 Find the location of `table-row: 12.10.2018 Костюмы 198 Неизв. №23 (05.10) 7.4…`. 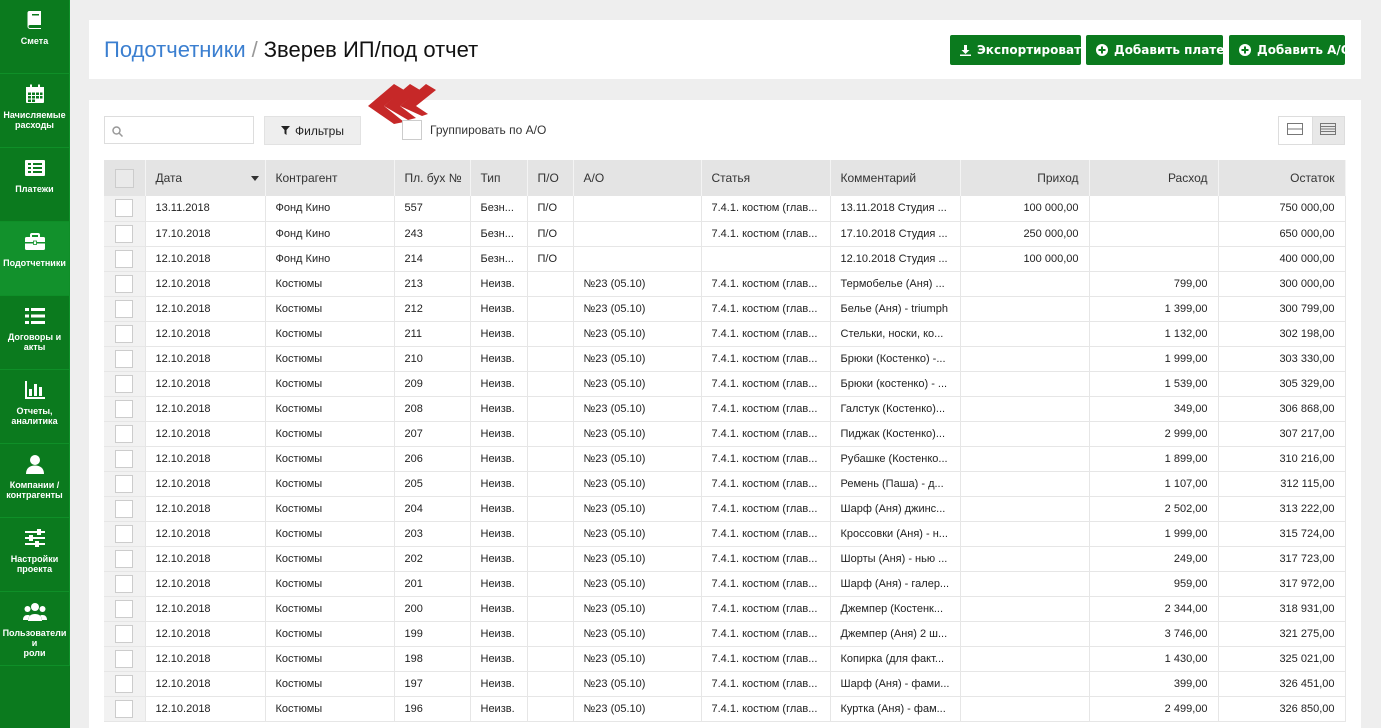

table-row: 12.10.2018 Костюмы 198 Неизв. №23 (05.10) 7.4… is located at coordinates (725, 659).